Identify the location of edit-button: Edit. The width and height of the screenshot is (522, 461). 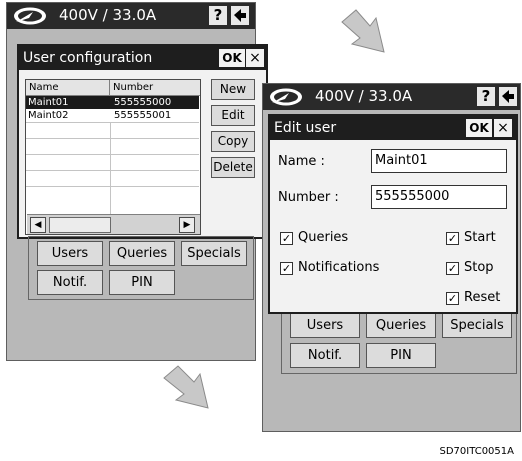
(233, 115).